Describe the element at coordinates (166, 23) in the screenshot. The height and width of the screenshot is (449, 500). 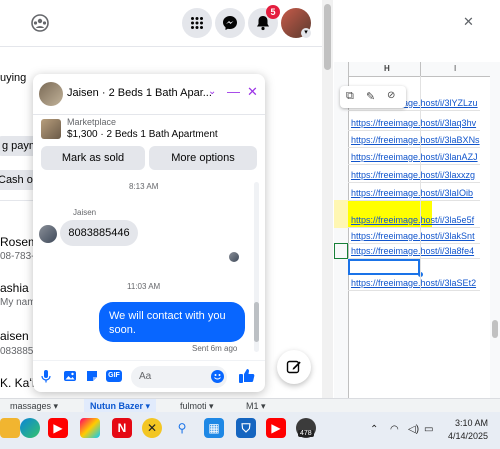
I see `facebook-topbar: 5 ▾` at that location.